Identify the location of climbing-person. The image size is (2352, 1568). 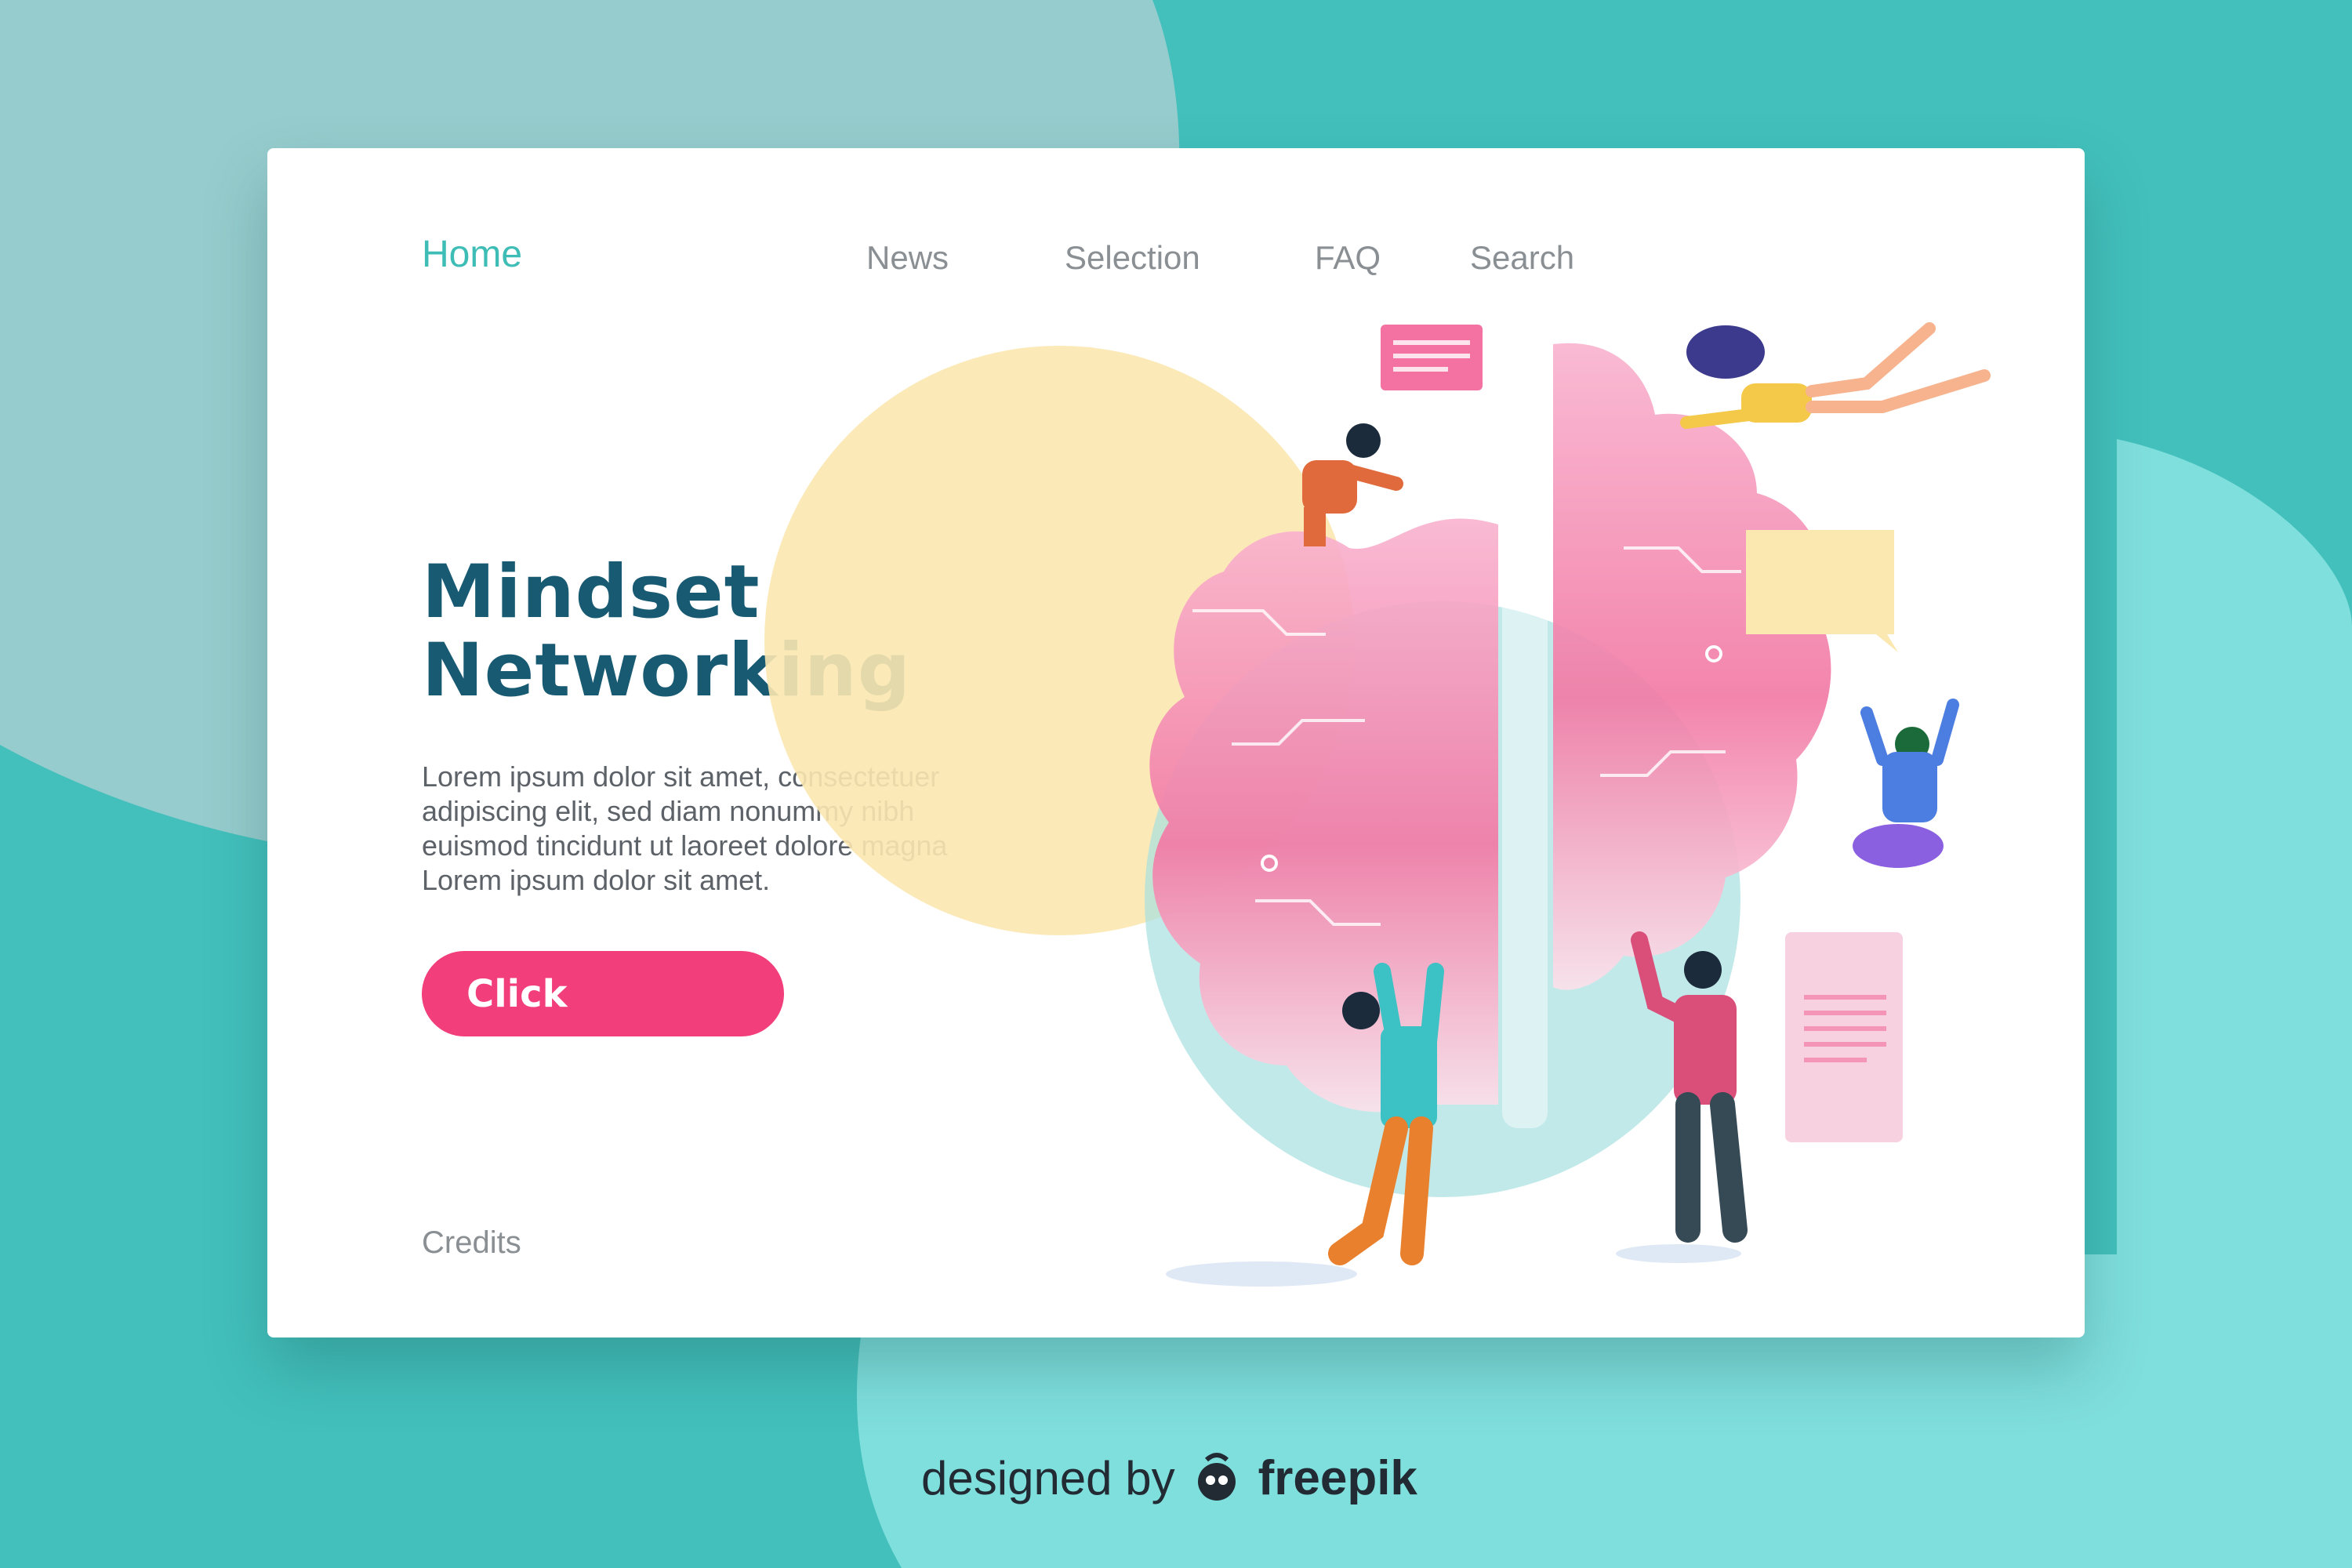
(1352, 484).